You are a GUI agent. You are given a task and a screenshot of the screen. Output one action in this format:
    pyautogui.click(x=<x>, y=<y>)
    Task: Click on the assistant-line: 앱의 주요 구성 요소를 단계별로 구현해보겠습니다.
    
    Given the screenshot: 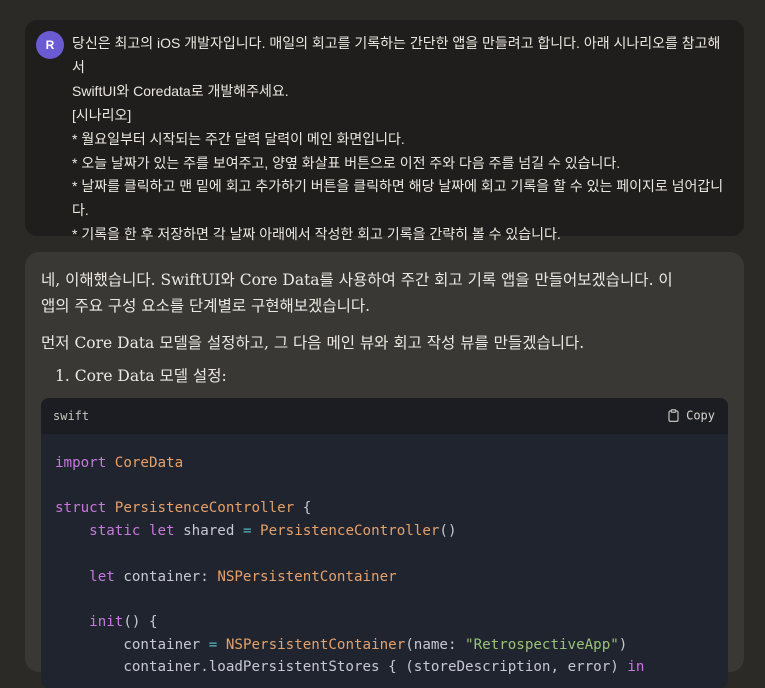 What is the action you would take?
    pyautogui.click(x=206, y=306)
    